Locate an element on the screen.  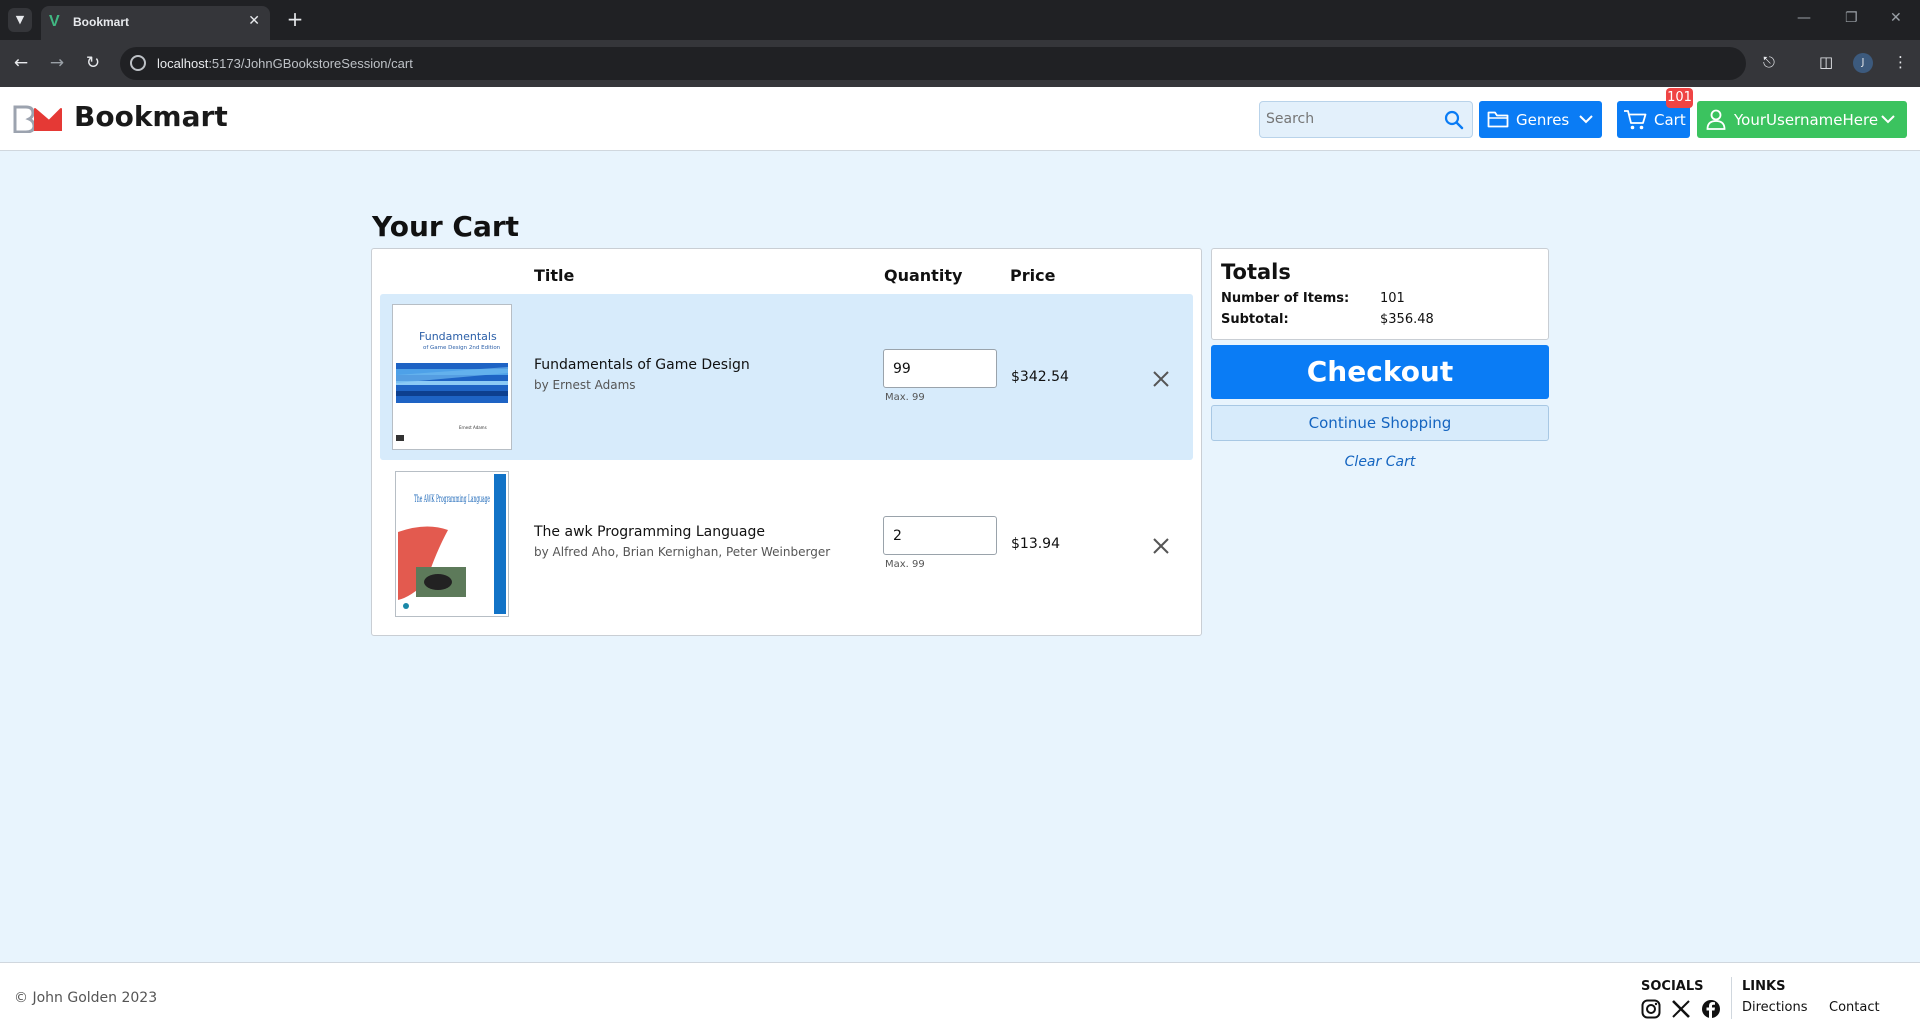
checkout-button: Checkout is located at coordinates (1380, 372).